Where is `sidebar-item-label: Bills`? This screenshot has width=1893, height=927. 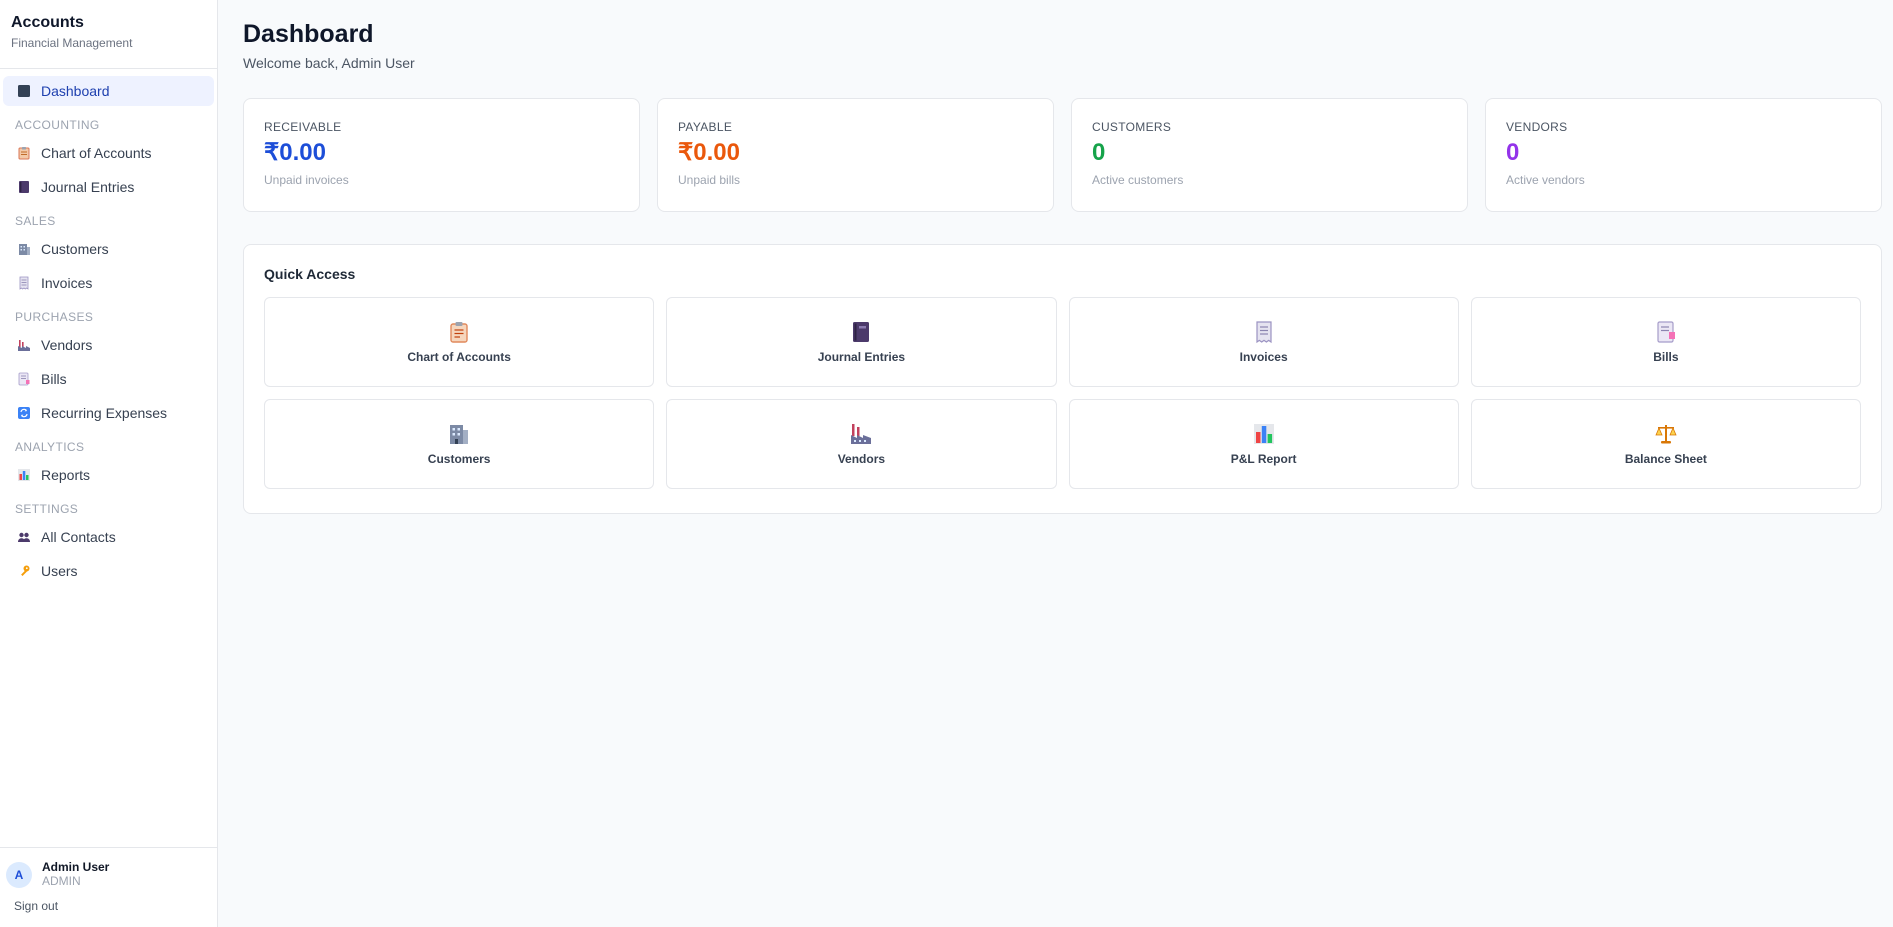 sidebar-item-label: Bills is located at coordinates (54, 379).